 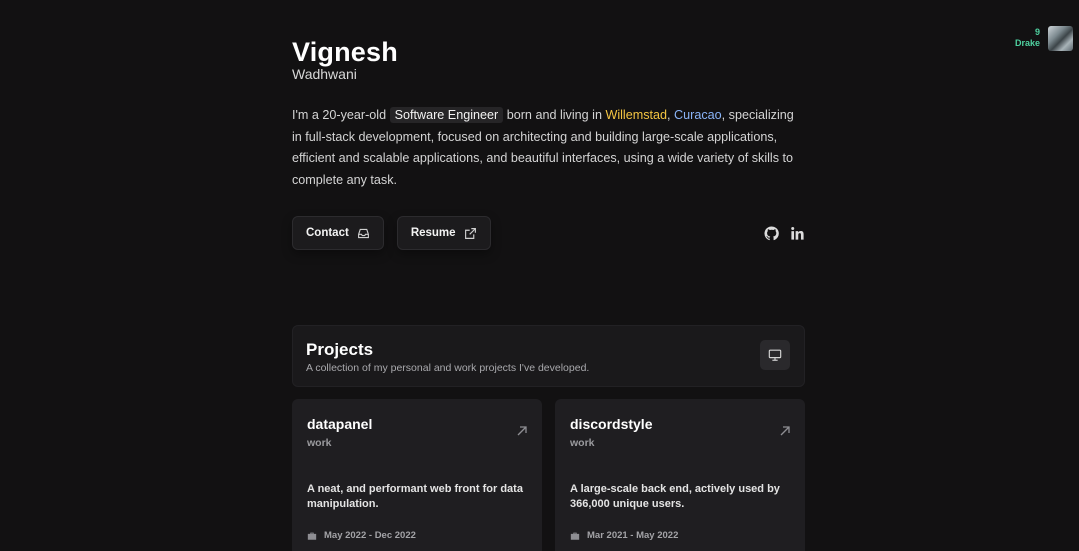 What do you see at coordinates (554, 115) in the screenshot?
I see `bio-text-2: born and living in` at bounding box center [554, 115].